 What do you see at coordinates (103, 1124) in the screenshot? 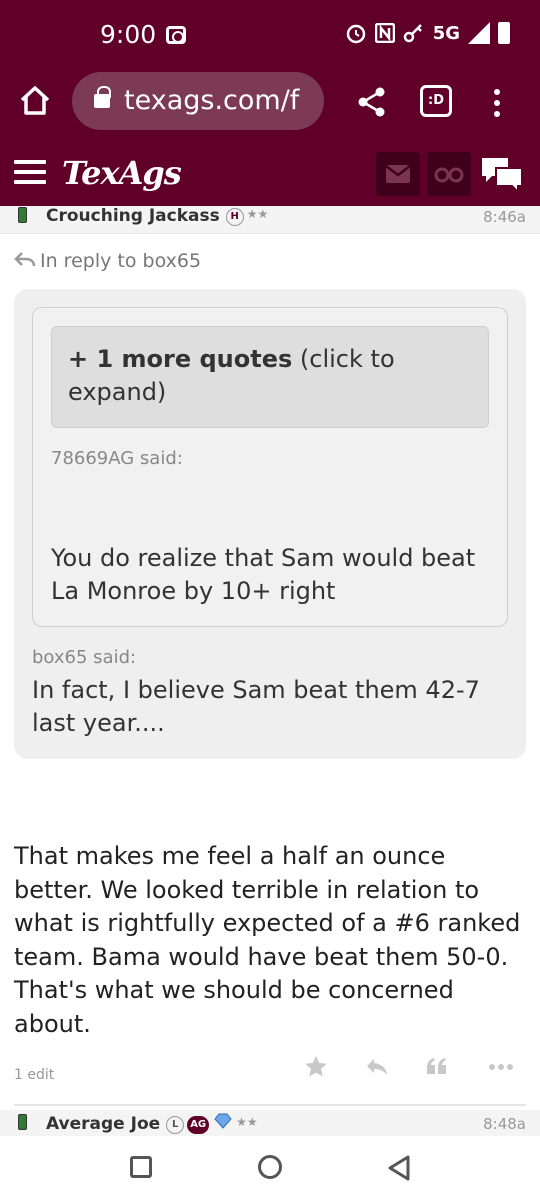
I see `next-author-name: Average Joe` at bounding box center [103, 1124].